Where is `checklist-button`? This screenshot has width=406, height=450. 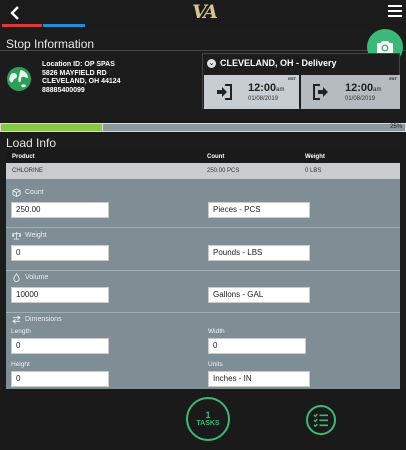 checklist-button is located at coordinates (321, 420).